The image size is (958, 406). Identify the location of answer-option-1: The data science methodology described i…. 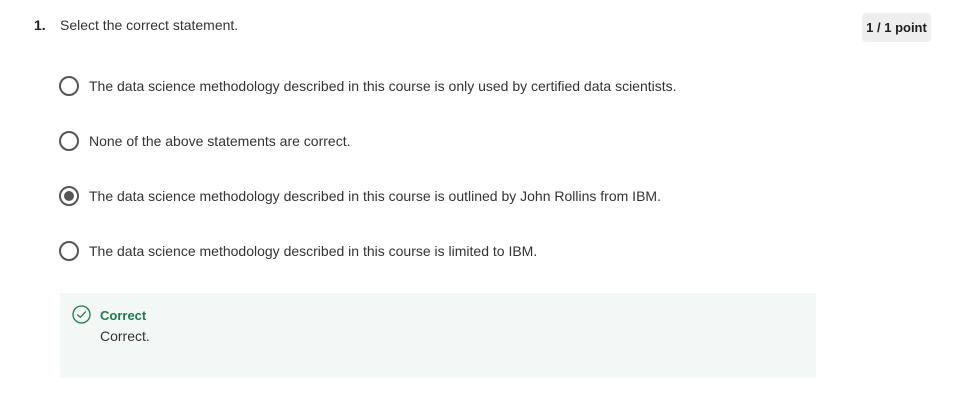
(449, 86).